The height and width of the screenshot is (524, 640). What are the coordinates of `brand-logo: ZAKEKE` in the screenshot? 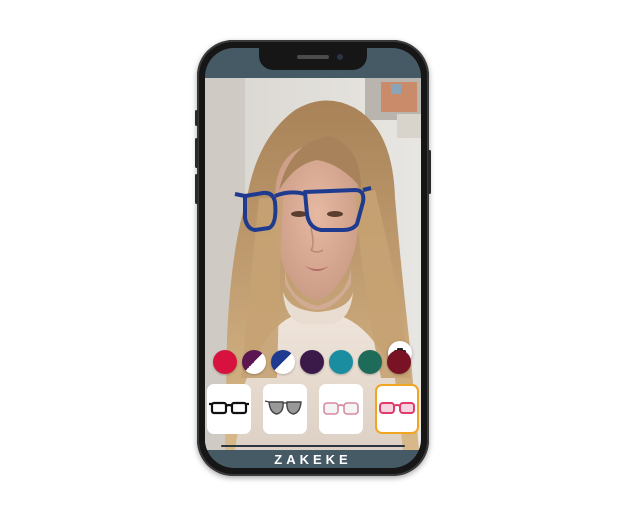 It's located at (313, 459).